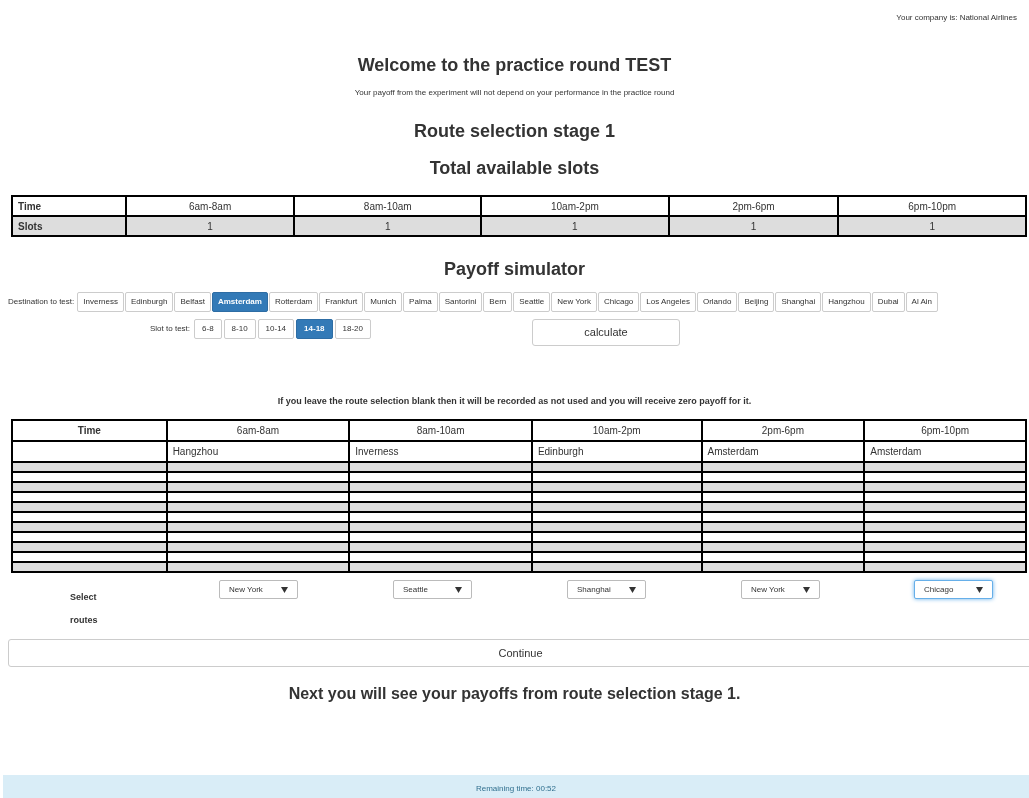  Describe the element at coordinates (922, 302) in the screenshot. I see `destination-tab: Al Ain` at that location.